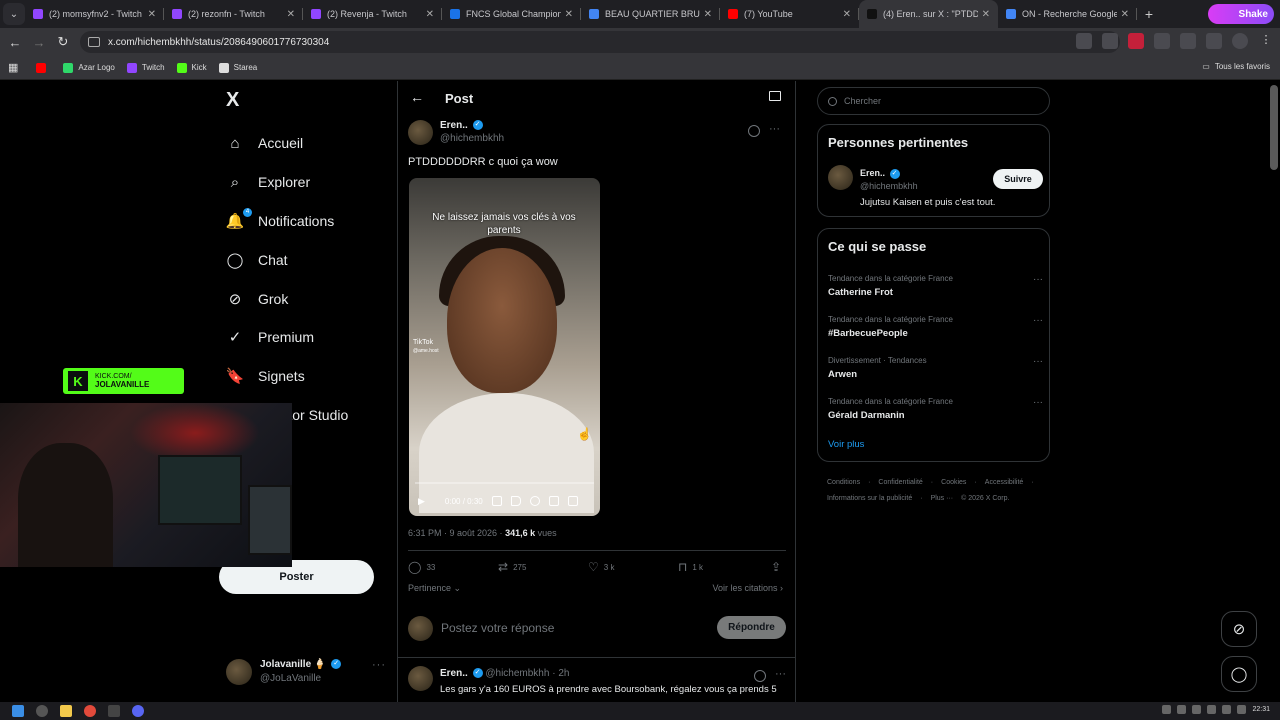 The image size is (1280, 720). What do you see at coordinates (421, 501) in the screenshot?
I see `play-icon: ▶` at bounding box center [421, 501].